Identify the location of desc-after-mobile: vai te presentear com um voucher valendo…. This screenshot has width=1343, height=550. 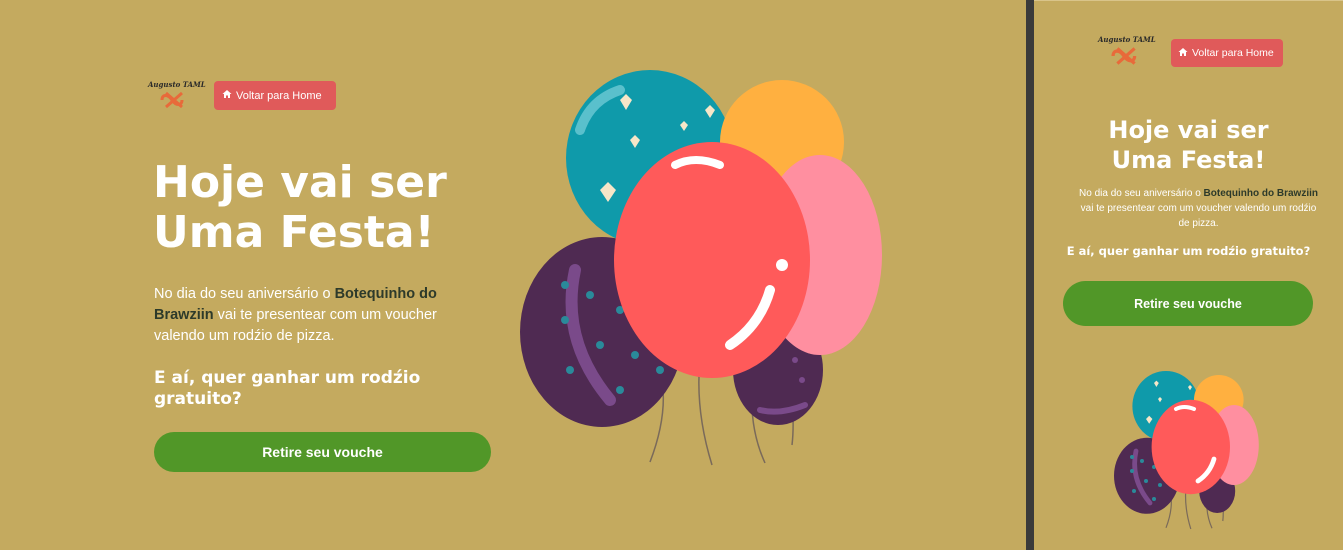
(1198, 216).